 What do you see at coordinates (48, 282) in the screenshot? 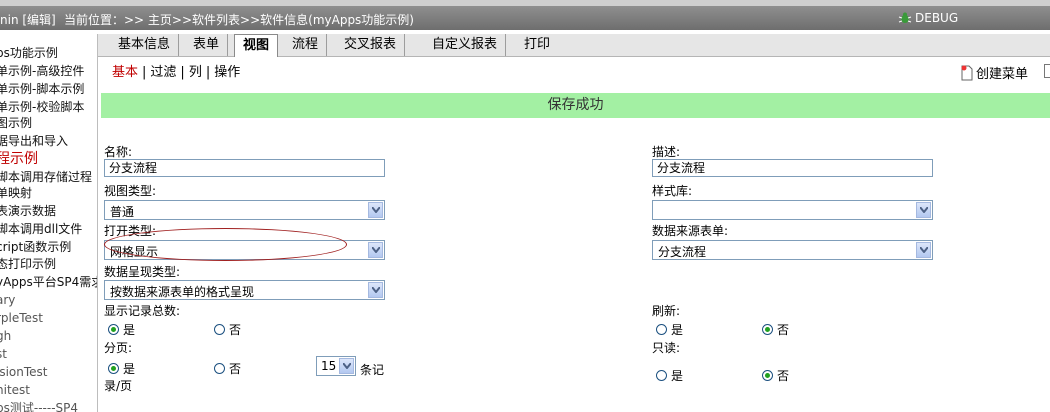
I see `sidebar-item: yApps平台SP4需求` at bounding box center [48, 282].